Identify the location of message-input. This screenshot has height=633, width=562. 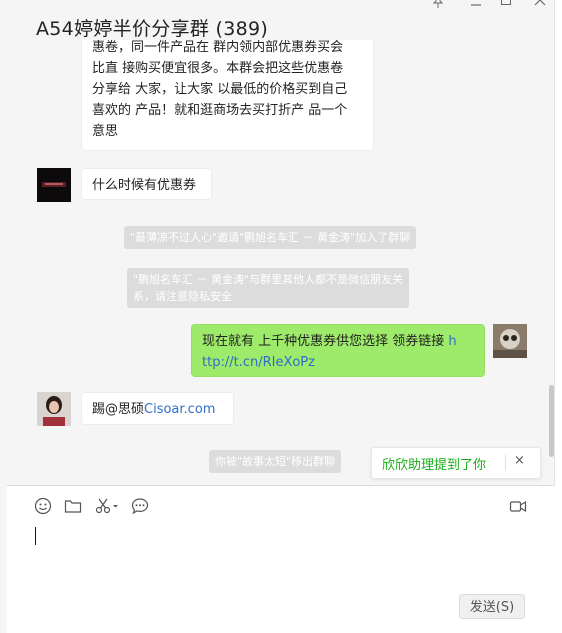
(283, 556).